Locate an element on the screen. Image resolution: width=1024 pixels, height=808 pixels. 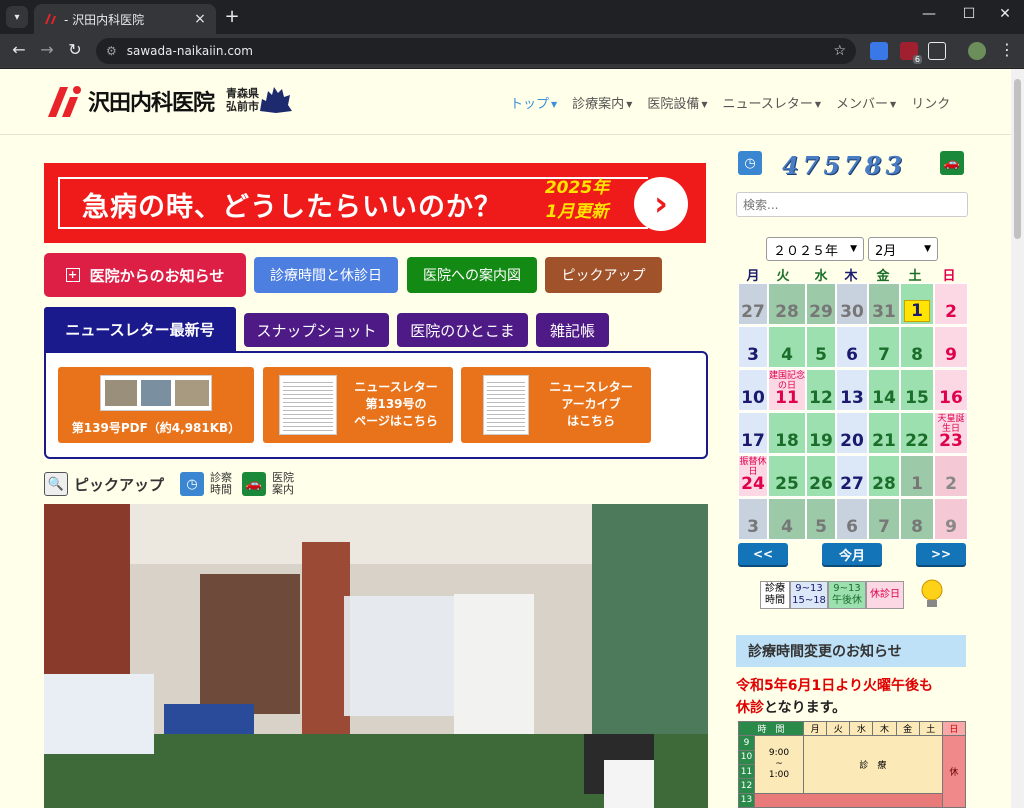
calendar-day: 15 is located at coordinates (917, 390).